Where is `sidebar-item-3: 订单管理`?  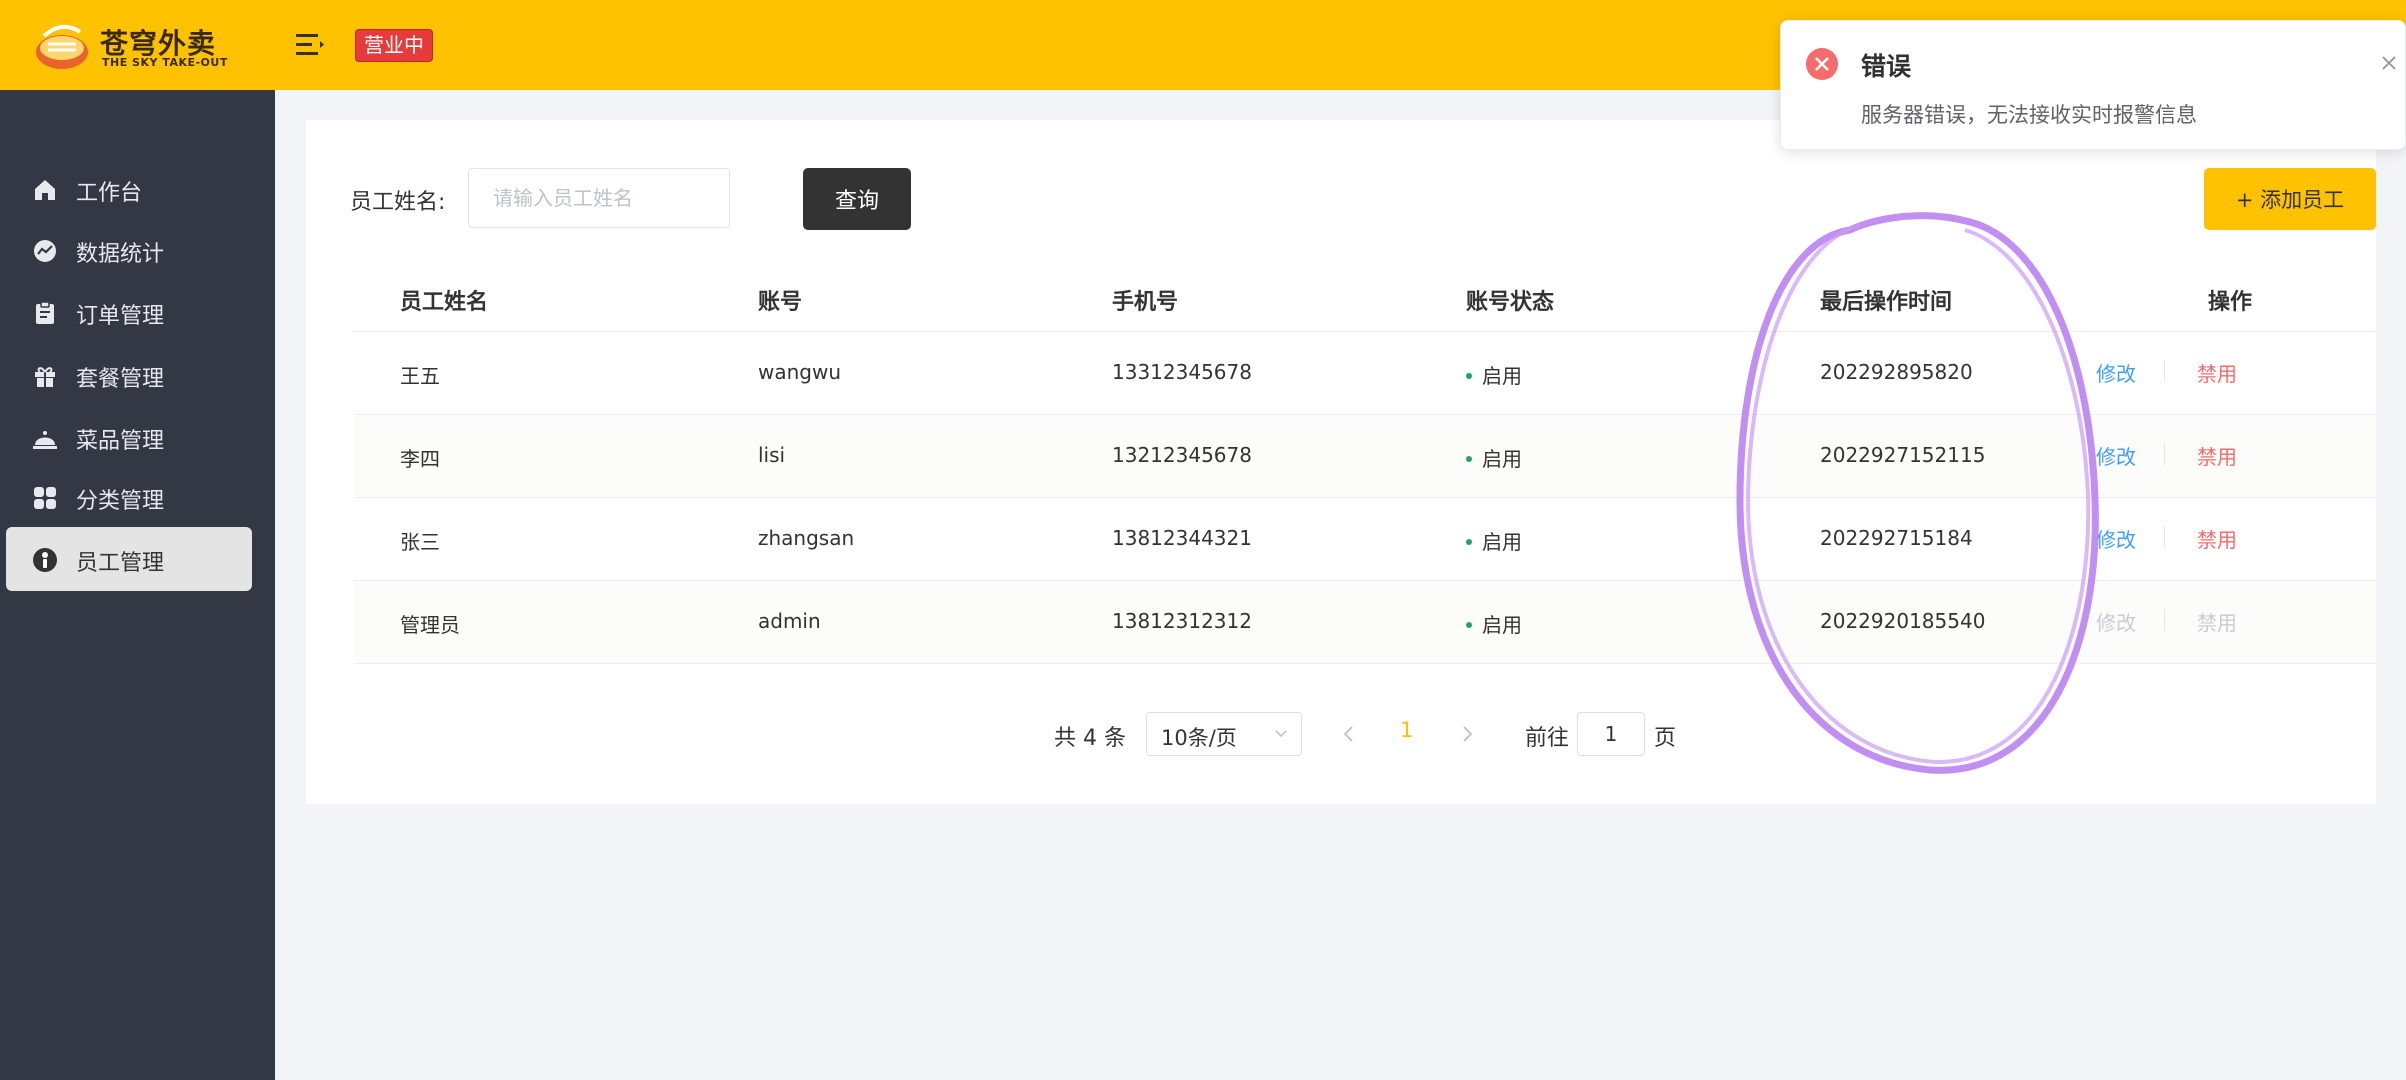
sidebar-item-3: 订单管理 is located at coordinates (129, 312).